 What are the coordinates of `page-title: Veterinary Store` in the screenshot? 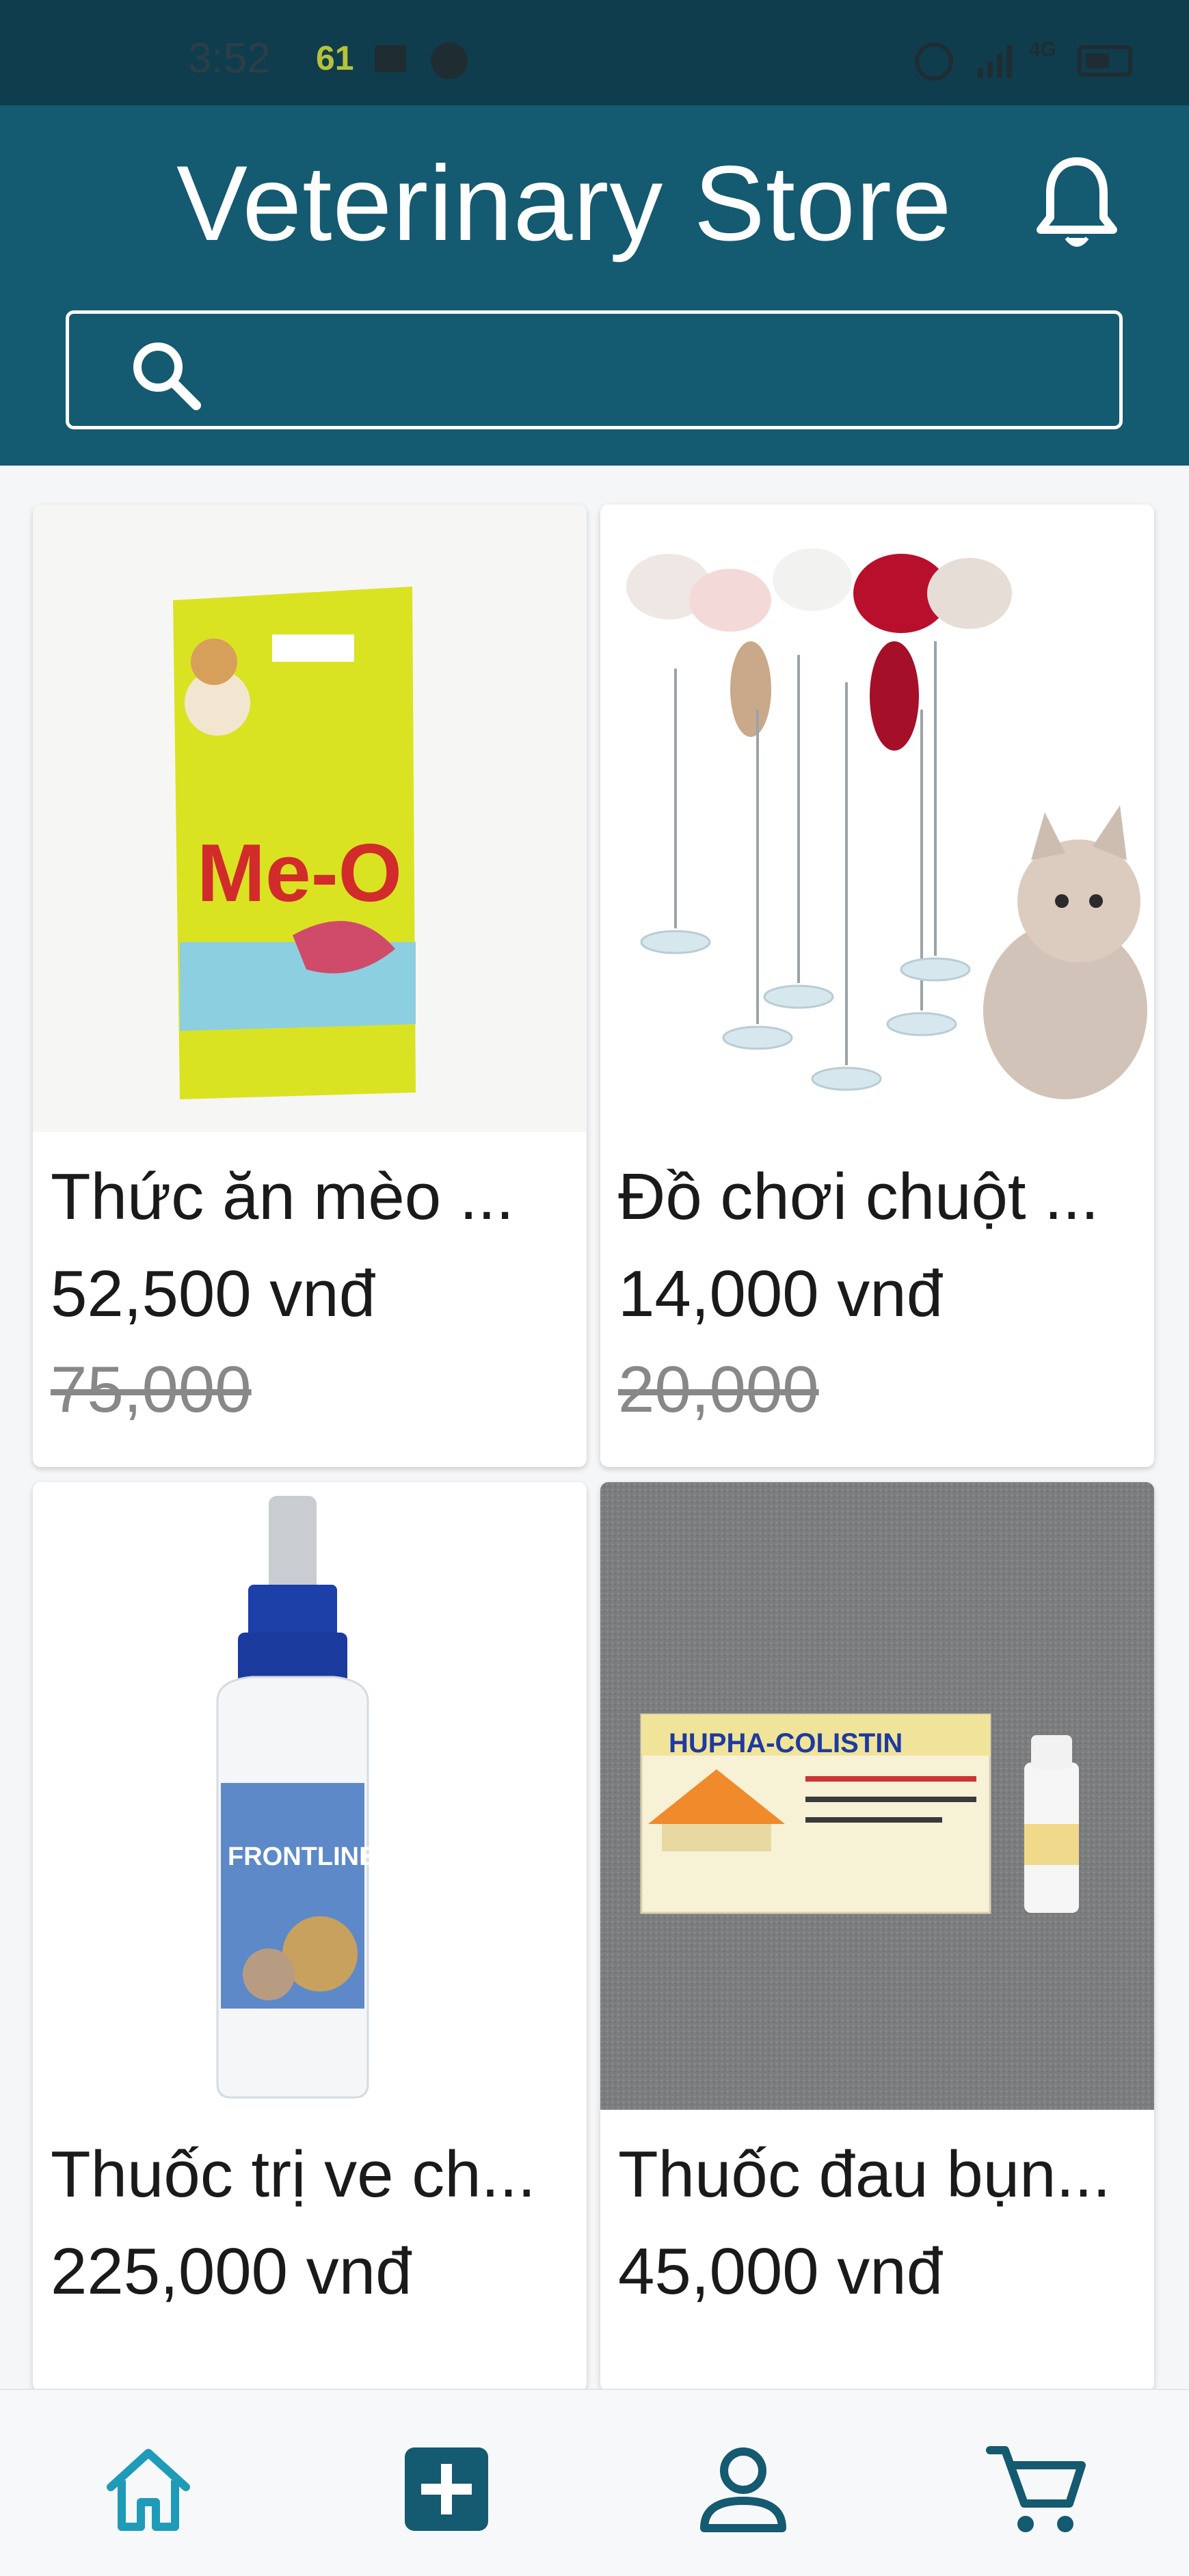 It's located at (564, 203).